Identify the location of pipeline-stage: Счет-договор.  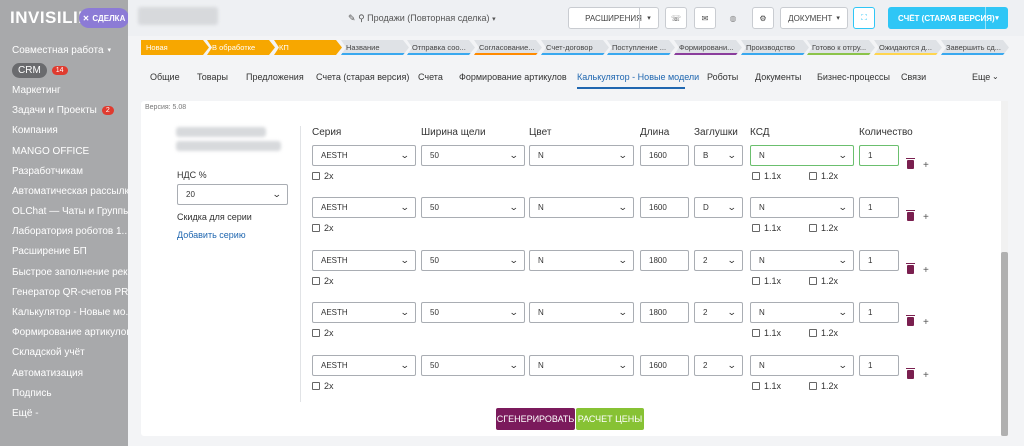
(575, 47).